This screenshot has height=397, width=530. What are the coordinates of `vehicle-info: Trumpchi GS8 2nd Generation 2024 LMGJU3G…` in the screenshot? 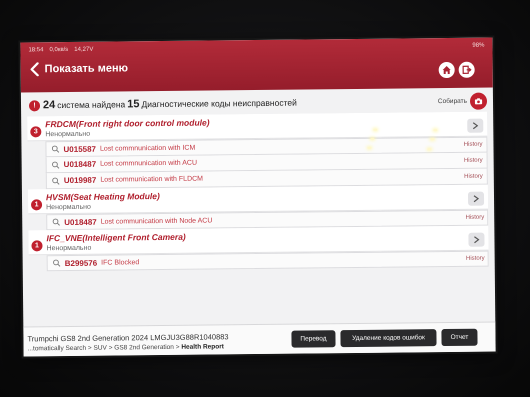 It's located at (128, 338).